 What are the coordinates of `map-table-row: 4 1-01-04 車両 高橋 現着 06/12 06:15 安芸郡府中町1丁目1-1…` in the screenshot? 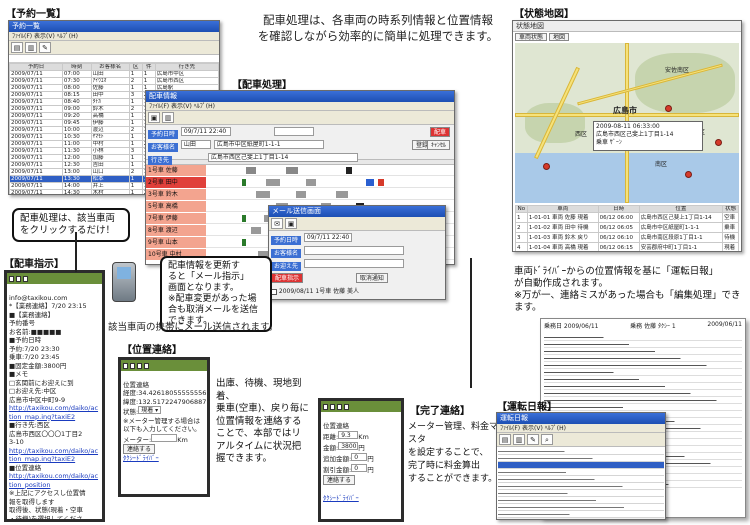 It's located at (627, 246).